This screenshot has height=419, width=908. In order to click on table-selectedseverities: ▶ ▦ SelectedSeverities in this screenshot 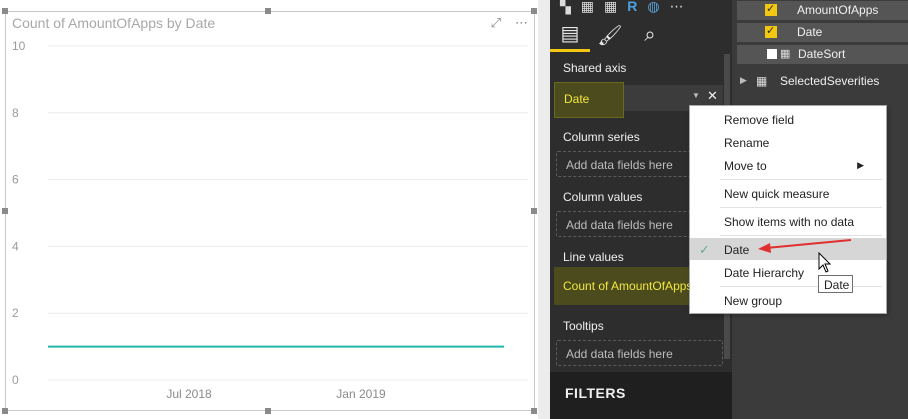, I will do `click(824, 82)`.